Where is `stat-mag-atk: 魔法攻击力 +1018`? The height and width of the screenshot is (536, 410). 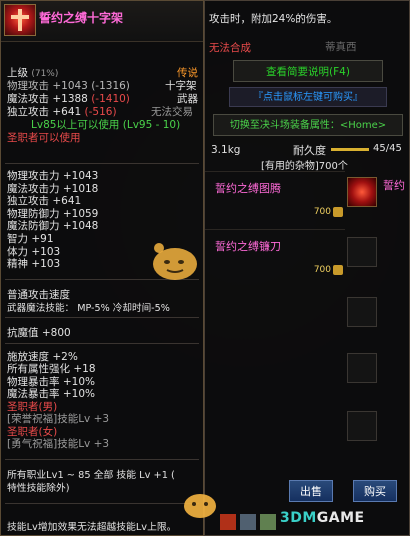
stat-mag-atk: 魔法攻击力 +1018 is located at coordinates (53, 188).